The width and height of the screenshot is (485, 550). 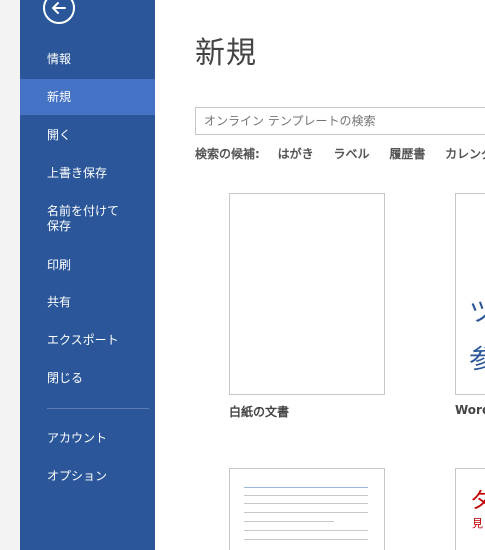 I want to click on sidebar-item-account: アカウント, so click(x=87, y=438).